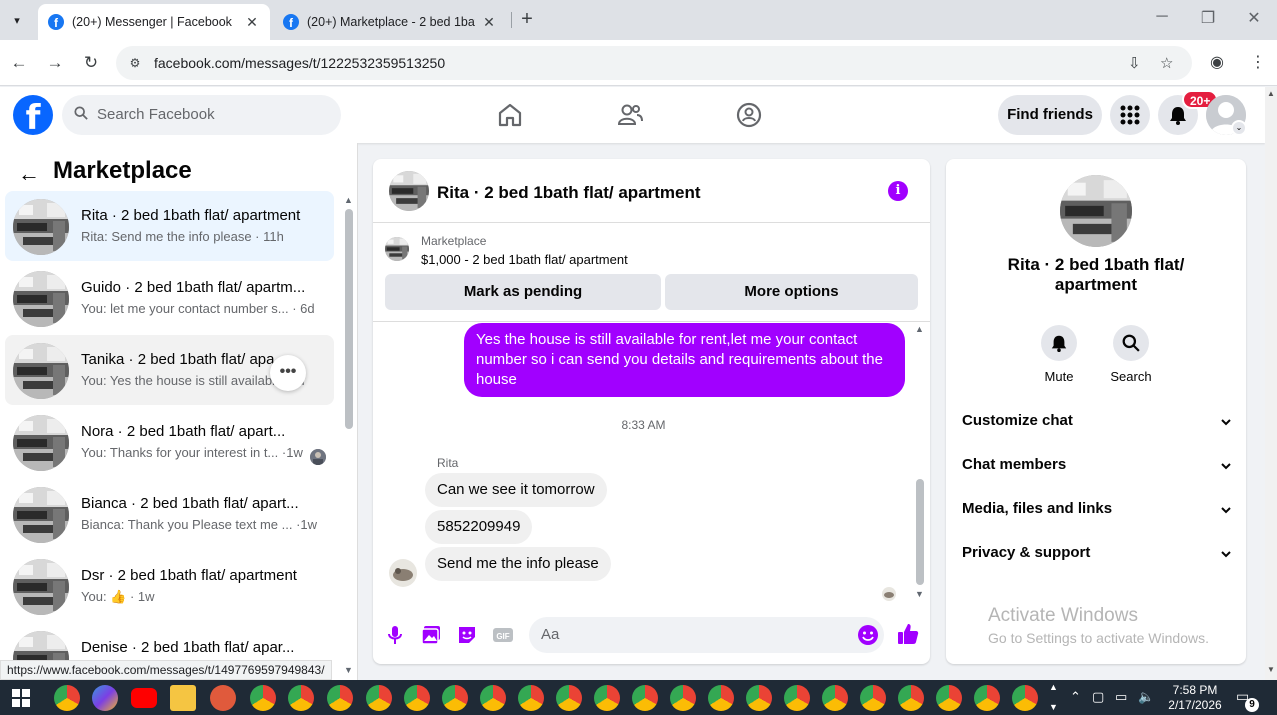 The height and width of the screenshot is (715, 1277). Describe the element at coordinates (1162, 17) in the screenshot. I see `minimize-icon: ─` at that location.